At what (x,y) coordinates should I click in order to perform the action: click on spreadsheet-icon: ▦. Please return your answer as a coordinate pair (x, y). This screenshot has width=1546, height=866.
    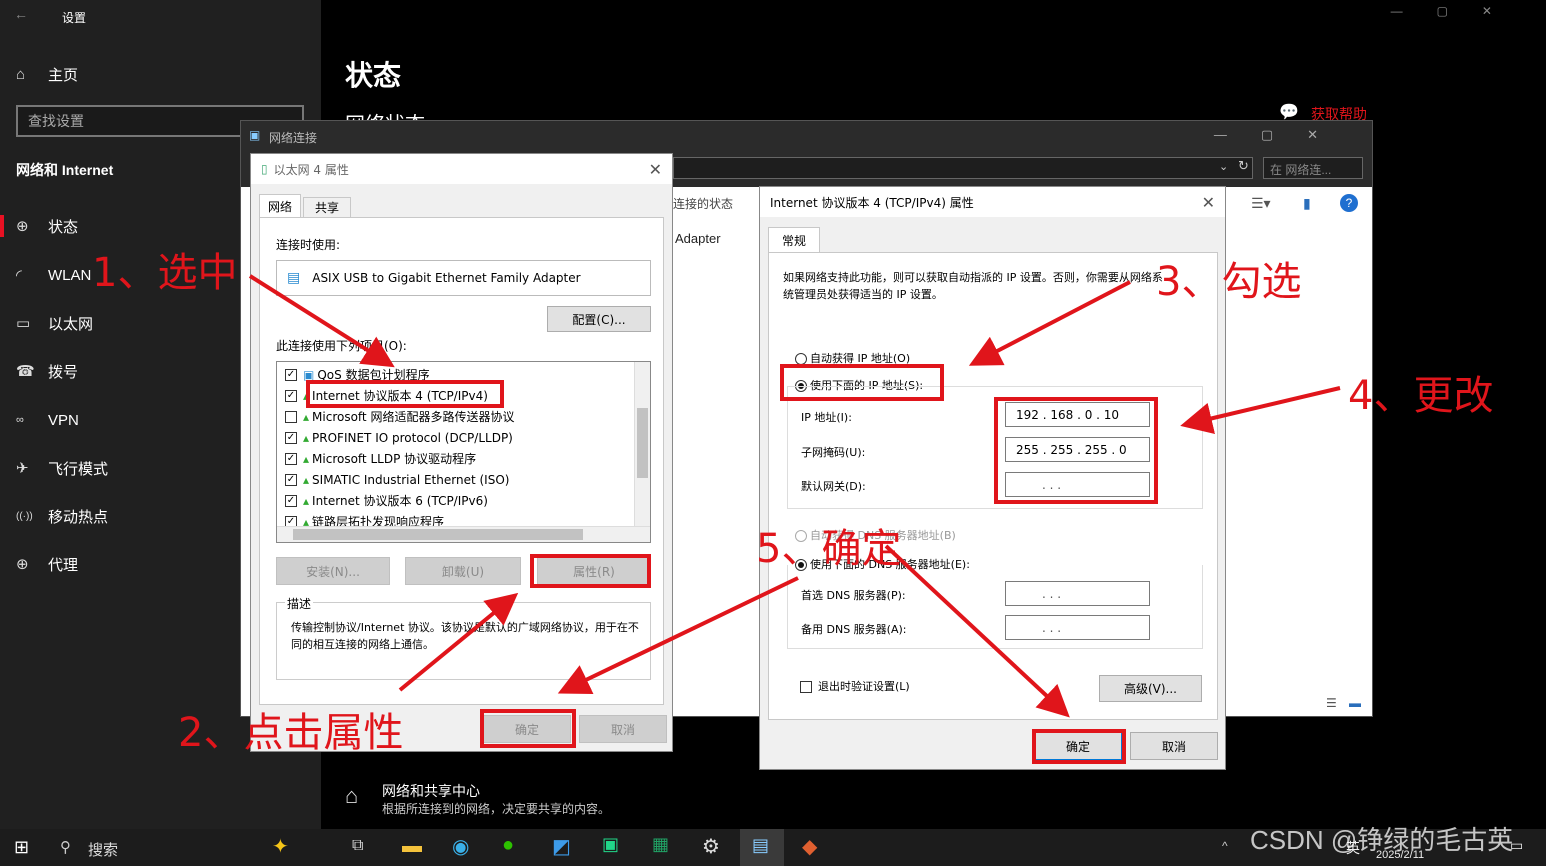
    Looking at the image, I should click on (660, 844).